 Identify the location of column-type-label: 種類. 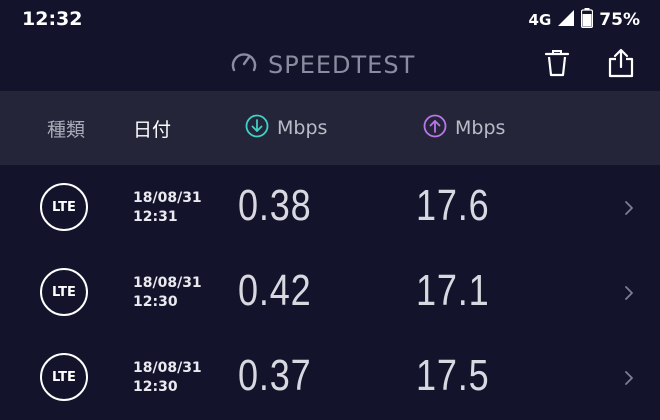
(66, 129).